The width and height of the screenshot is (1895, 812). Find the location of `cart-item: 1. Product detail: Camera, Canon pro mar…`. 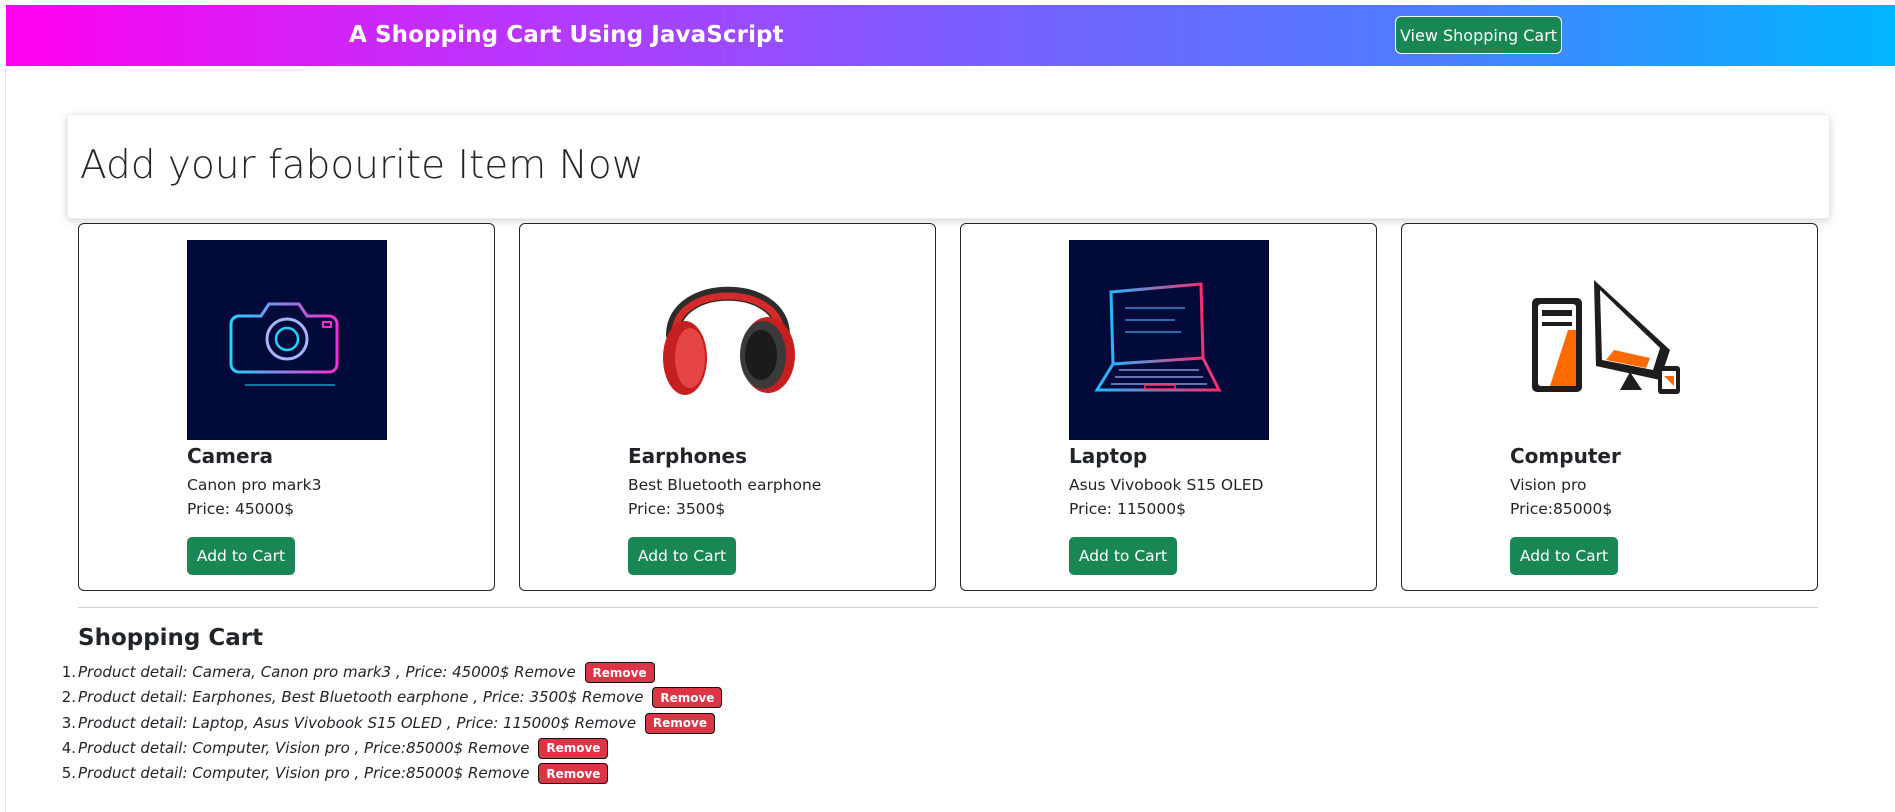

cart-item: 1. Product detail: Camera, Canon pro mar… is located at coordinates (520, 672).